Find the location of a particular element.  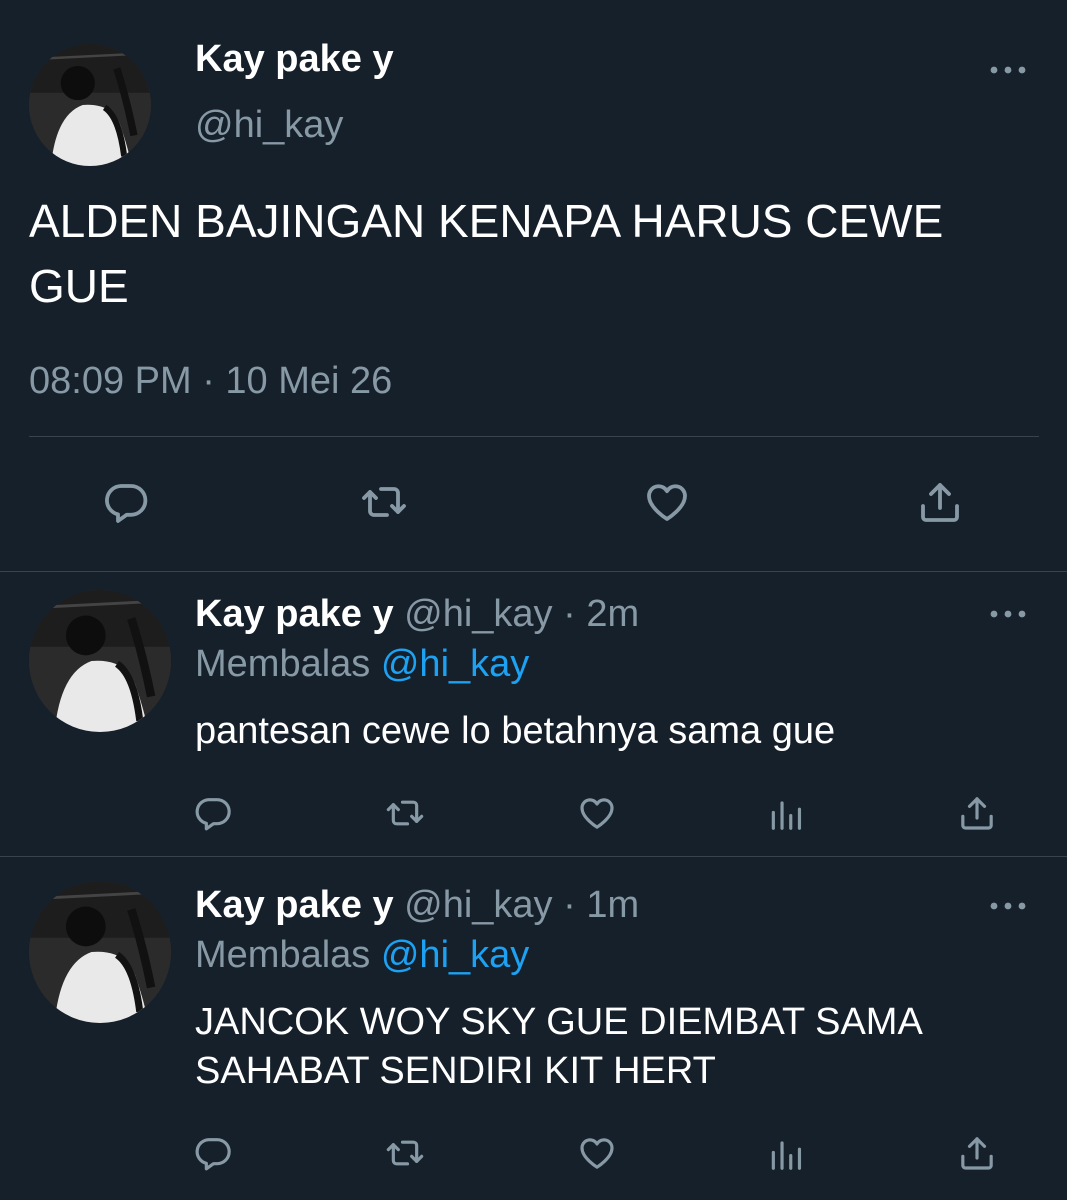

reply-time: · 2m is located at coordinates (601, 614).